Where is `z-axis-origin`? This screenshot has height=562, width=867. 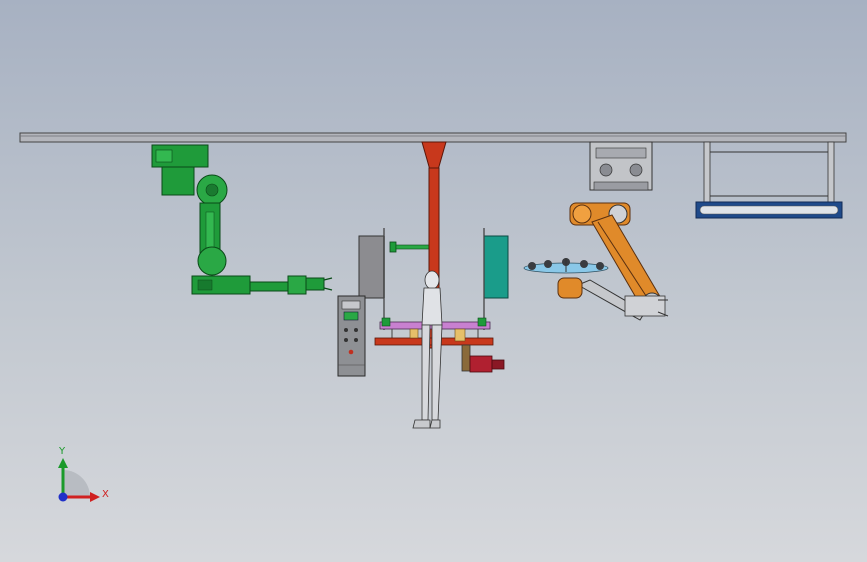
z-axis-origin is located at coordinates (63, 497).